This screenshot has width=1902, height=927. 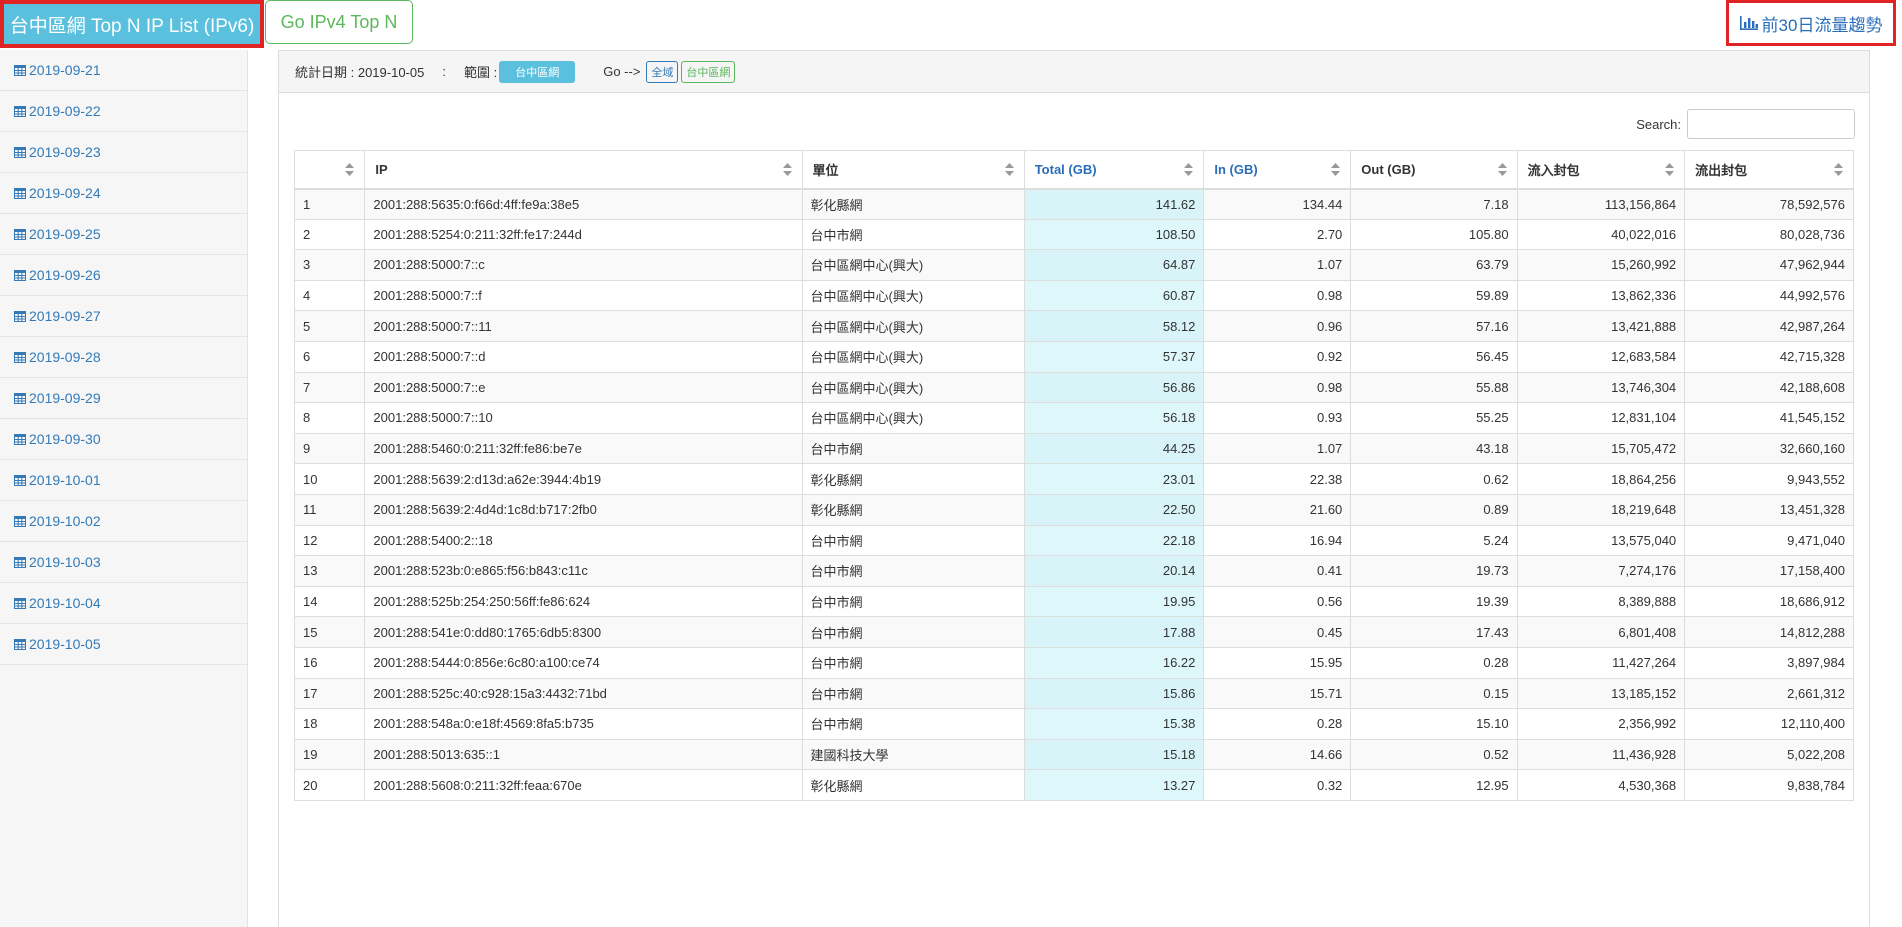 I want to click on trend-30day-link: 前30日流量趨勢, so click(x=1811, y=23).